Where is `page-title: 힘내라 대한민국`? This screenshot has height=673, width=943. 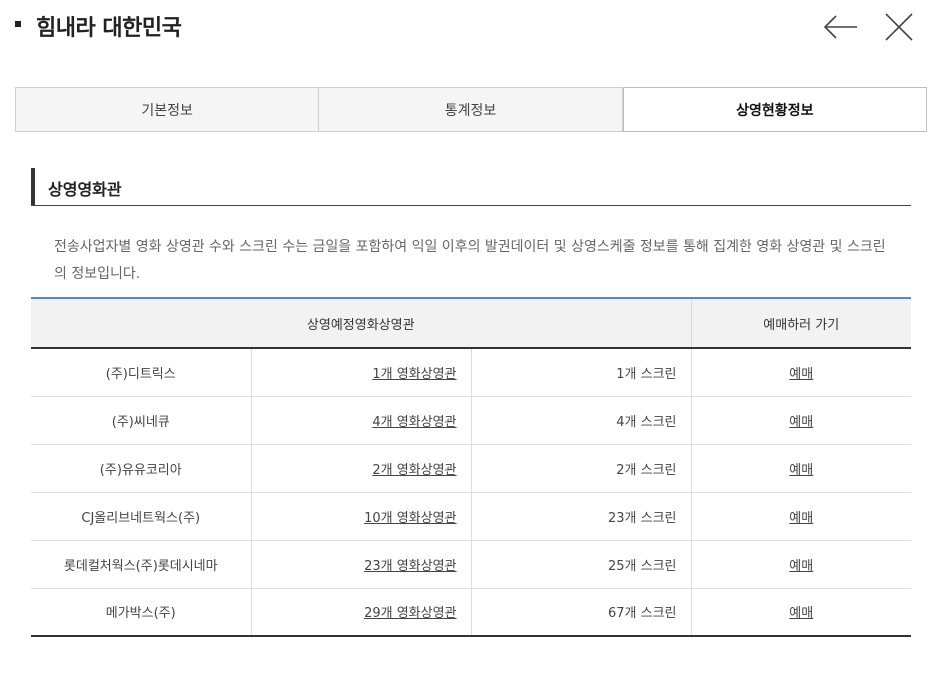
page-title: 힘내라 대한민국 is located at coordinates (109, 28).